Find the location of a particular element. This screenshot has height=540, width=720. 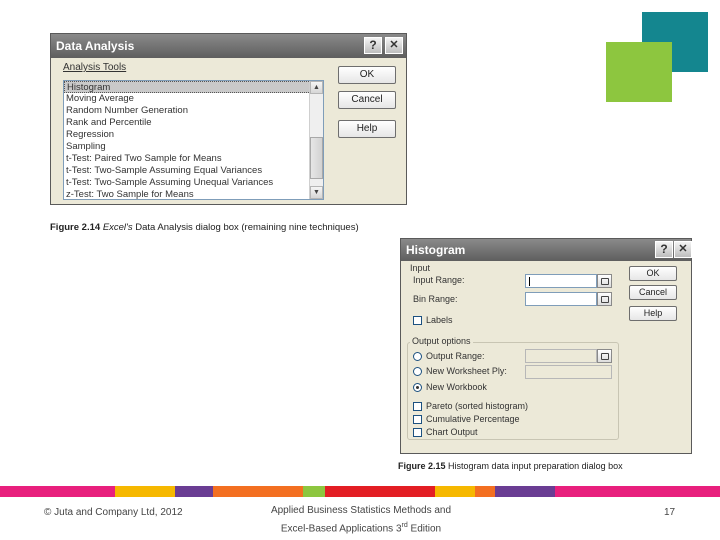

figure-2-14-italic: Excel's is located at coordinates (117, 227).